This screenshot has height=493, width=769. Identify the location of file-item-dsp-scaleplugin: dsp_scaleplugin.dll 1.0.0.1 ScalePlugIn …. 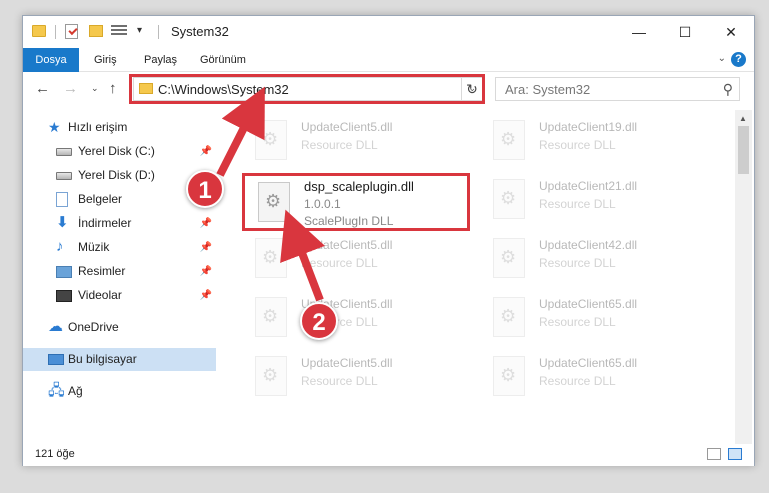
(357, 203).